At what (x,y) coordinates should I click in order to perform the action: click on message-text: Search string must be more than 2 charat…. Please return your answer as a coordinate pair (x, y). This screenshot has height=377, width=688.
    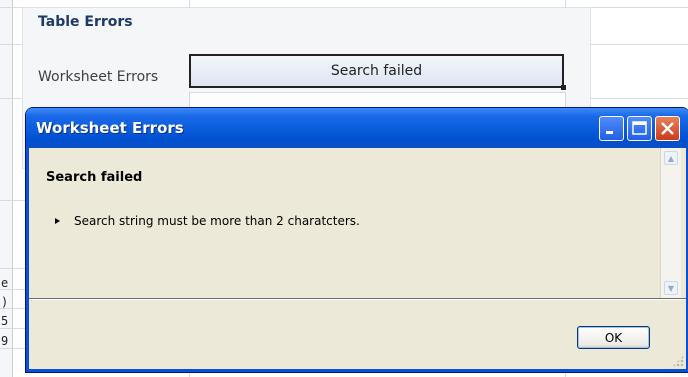
    Looking at the image, I should click on (217, 221).